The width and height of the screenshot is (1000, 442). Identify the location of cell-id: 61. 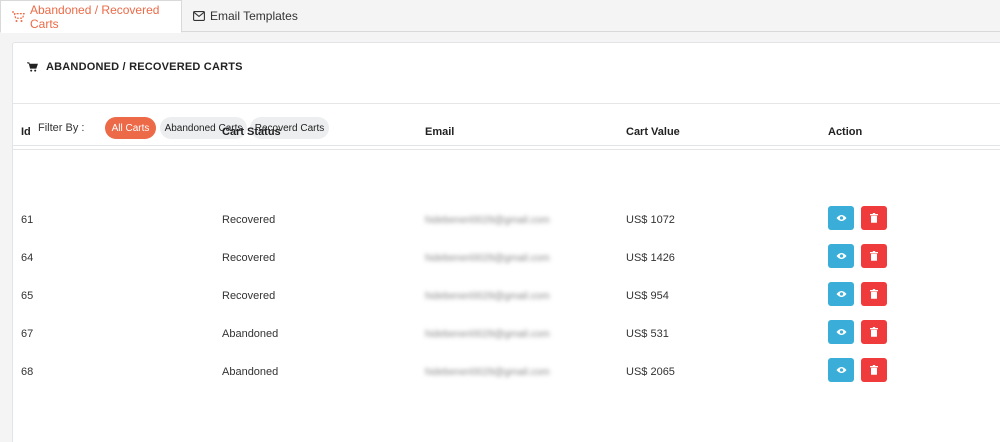
(27, 220).